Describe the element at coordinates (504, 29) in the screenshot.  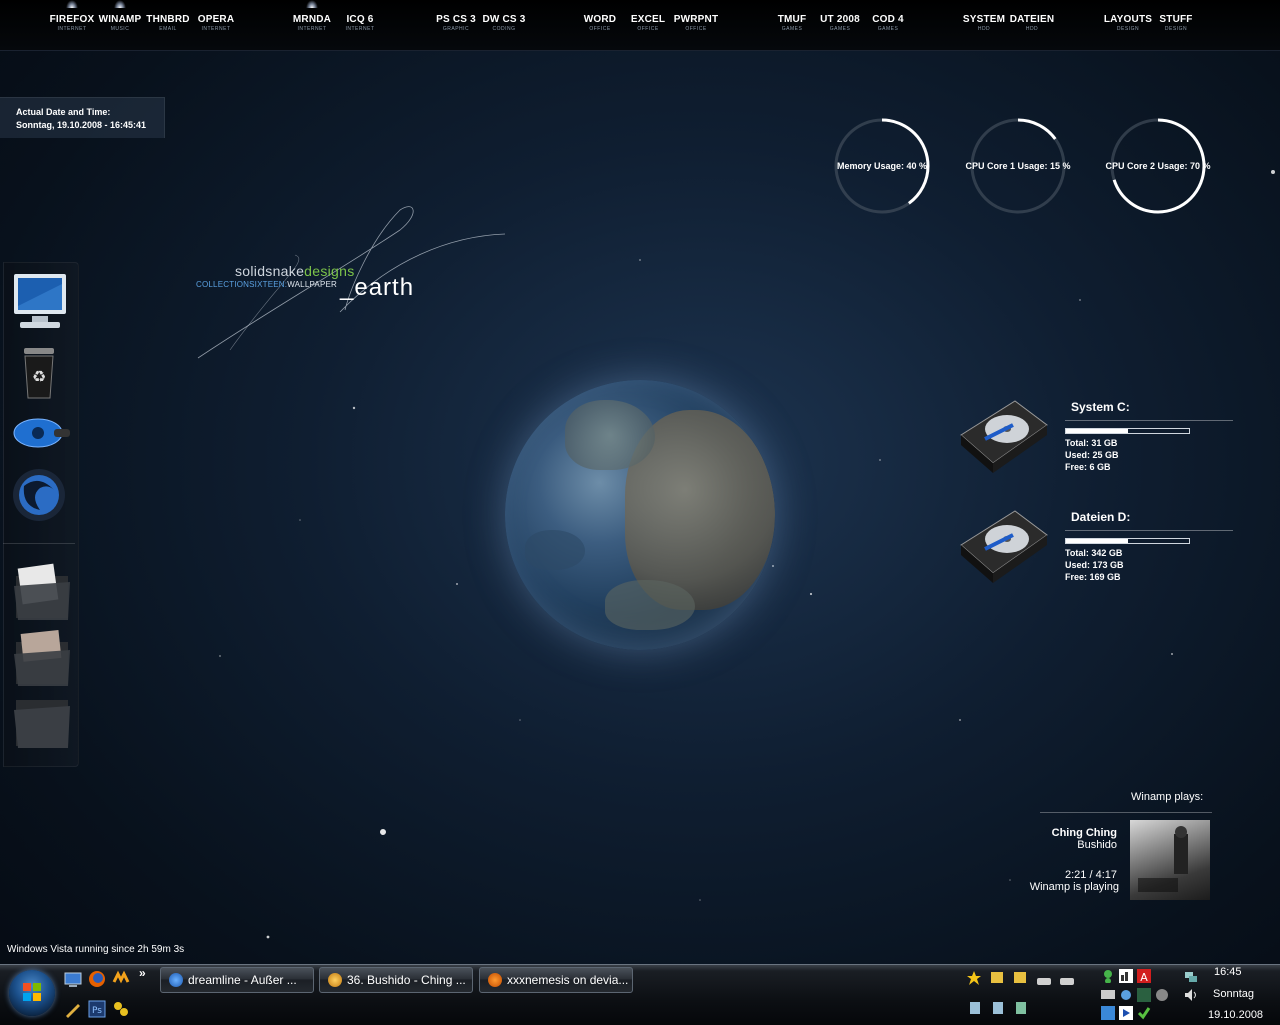
I see `launcher-category: CODING` at that location.